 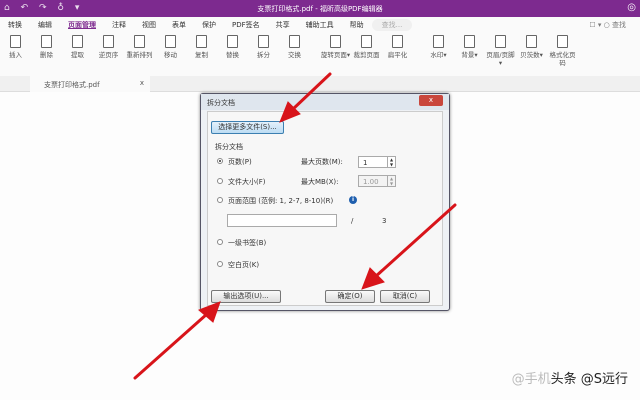 What do you see at coordinates (589, 379) in the screenshot?
I see `watermark-text: 头条 @S远行` at bounding box center [589, 379].